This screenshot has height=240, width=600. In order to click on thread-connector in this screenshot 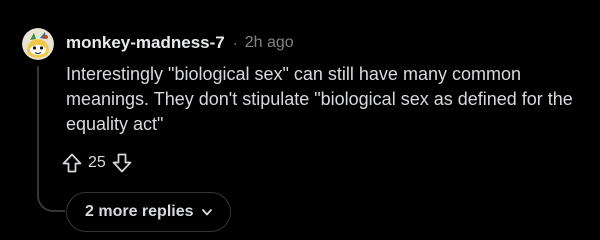, I will do `click(51, 201)`.